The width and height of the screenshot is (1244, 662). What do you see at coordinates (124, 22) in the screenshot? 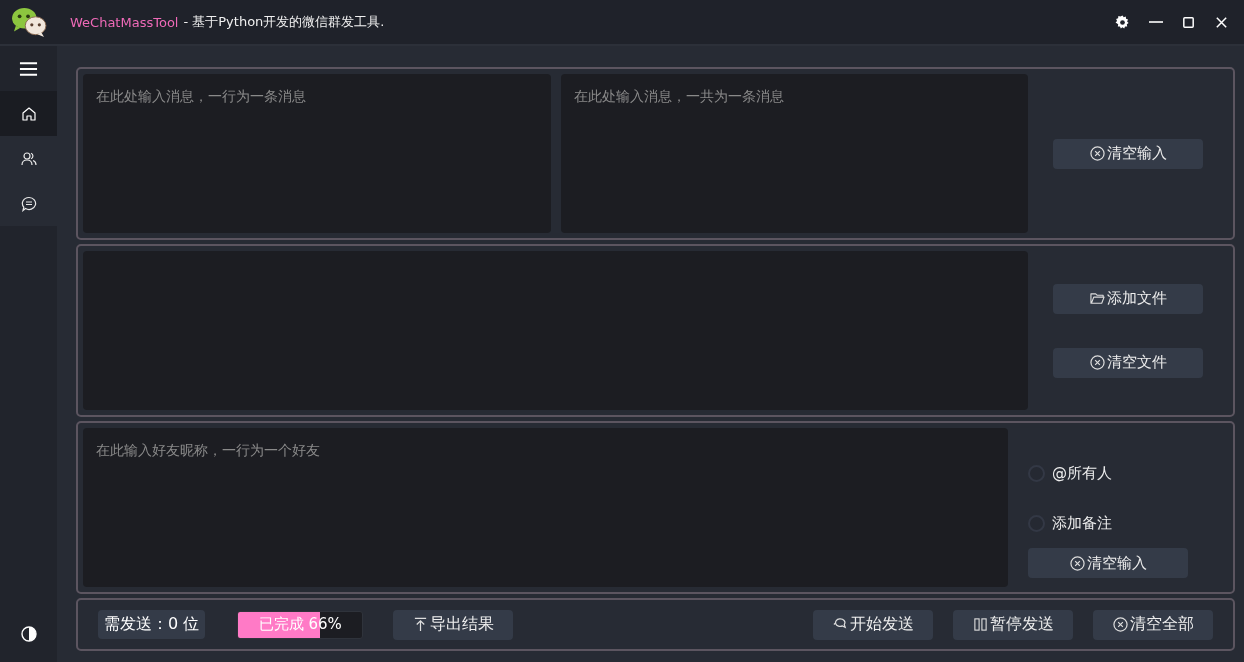
I see `app-name: WeChatMassTool` at bounding box center [124, 22].